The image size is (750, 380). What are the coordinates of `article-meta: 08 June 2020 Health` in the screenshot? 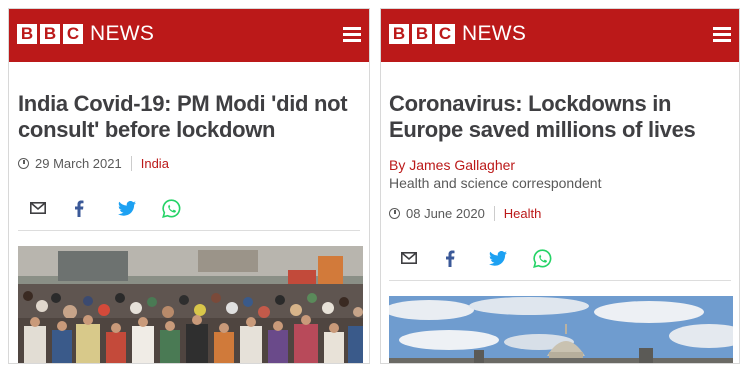 It's located at (465, 213).